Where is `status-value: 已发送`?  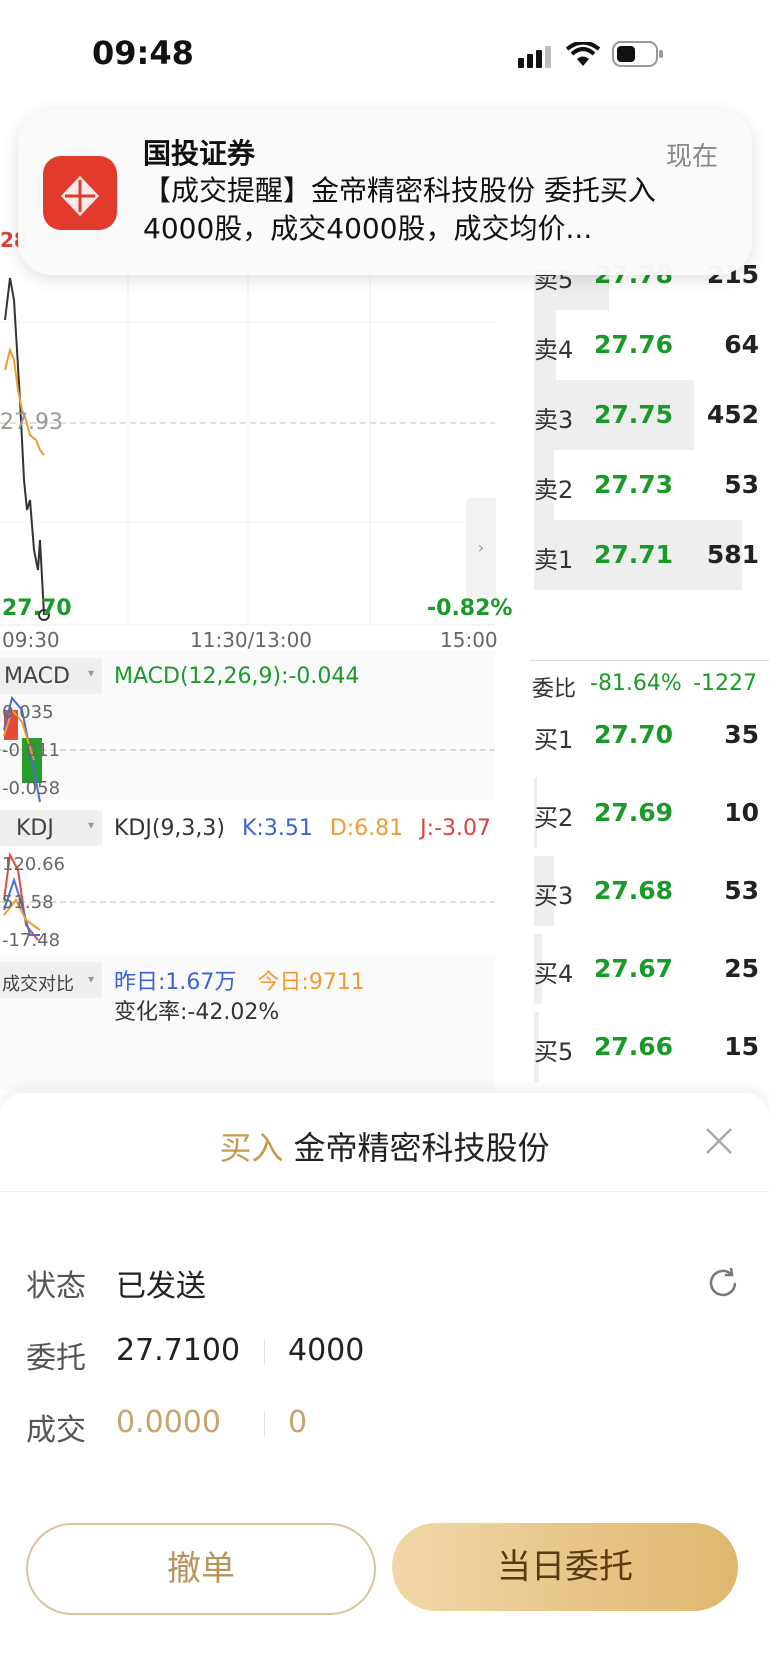 status-value: 已发送 is located at coordinates (161, 1286).